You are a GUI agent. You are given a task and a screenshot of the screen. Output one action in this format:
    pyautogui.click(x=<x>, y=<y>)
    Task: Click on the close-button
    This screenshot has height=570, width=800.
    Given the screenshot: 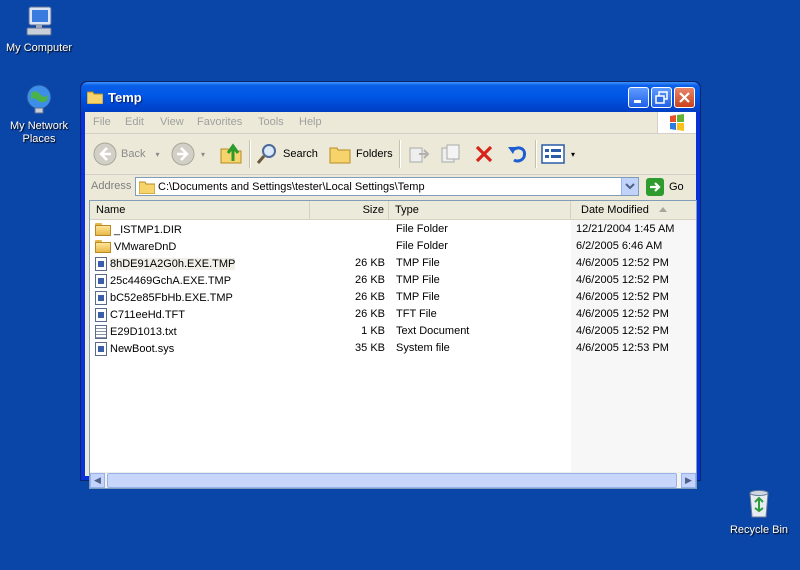 What is the action you would take?
    pyautogui.click(x=684, y=97)
    